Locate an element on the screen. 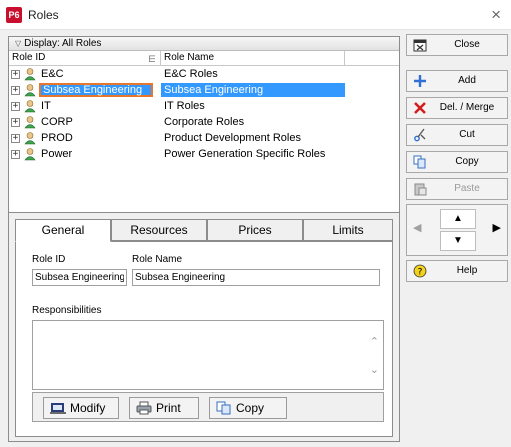  role-name-cell: IT Roles is located at coordinates (184, 106).